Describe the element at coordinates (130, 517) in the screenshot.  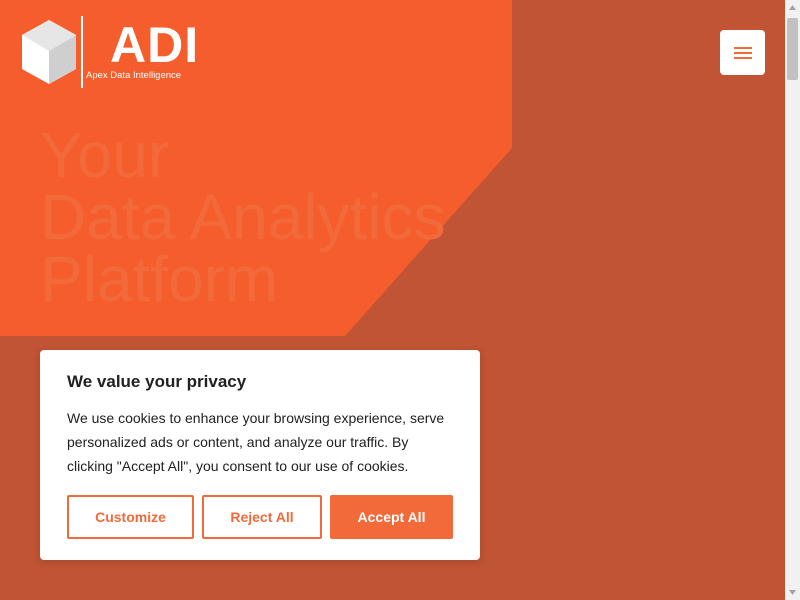
I see `customize-button: Customize` at that location.